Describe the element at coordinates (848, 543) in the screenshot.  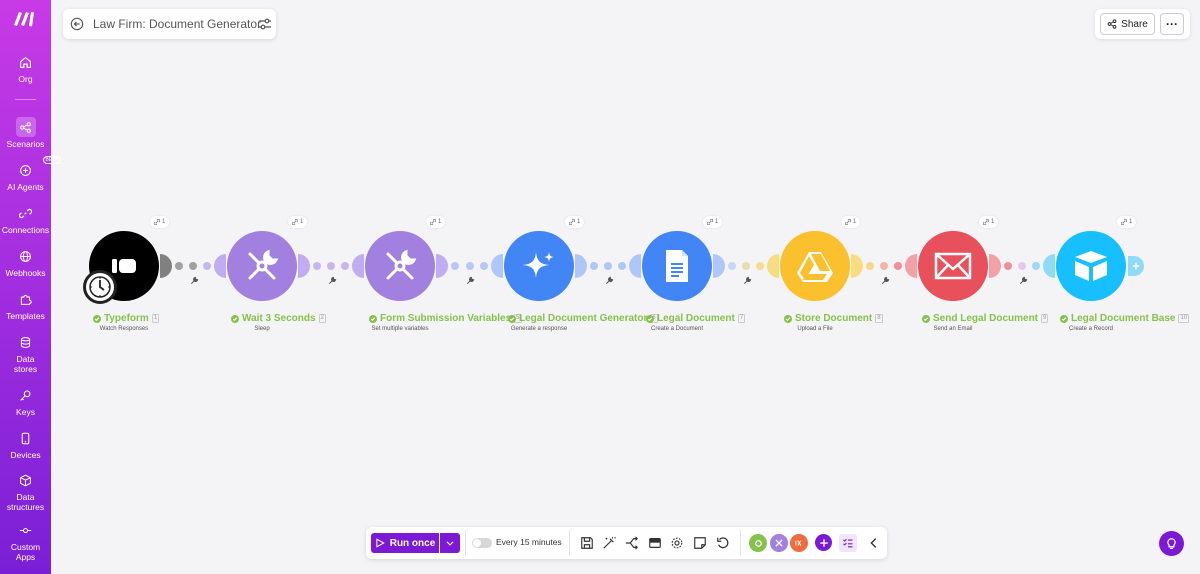
I see `checklist-button` at that location.